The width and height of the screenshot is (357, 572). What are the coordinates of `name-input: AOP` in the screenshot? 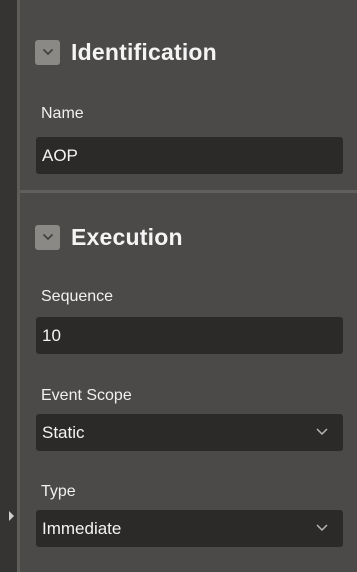 It's located at (189, 155).